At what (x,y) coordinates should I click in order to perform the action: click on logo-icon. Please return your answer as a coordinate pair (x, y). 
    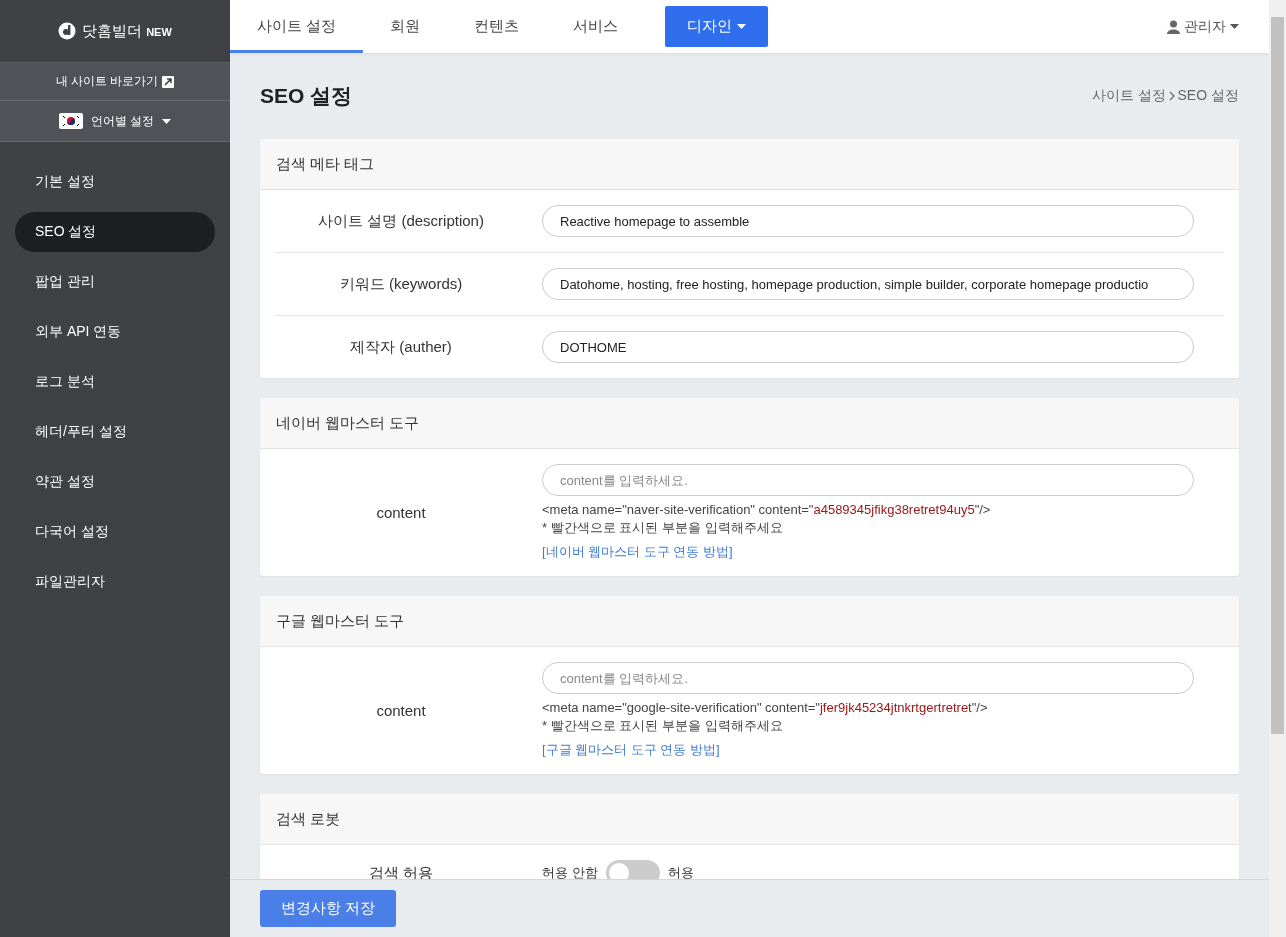
    Looking at the image, I should click on (67, 31).